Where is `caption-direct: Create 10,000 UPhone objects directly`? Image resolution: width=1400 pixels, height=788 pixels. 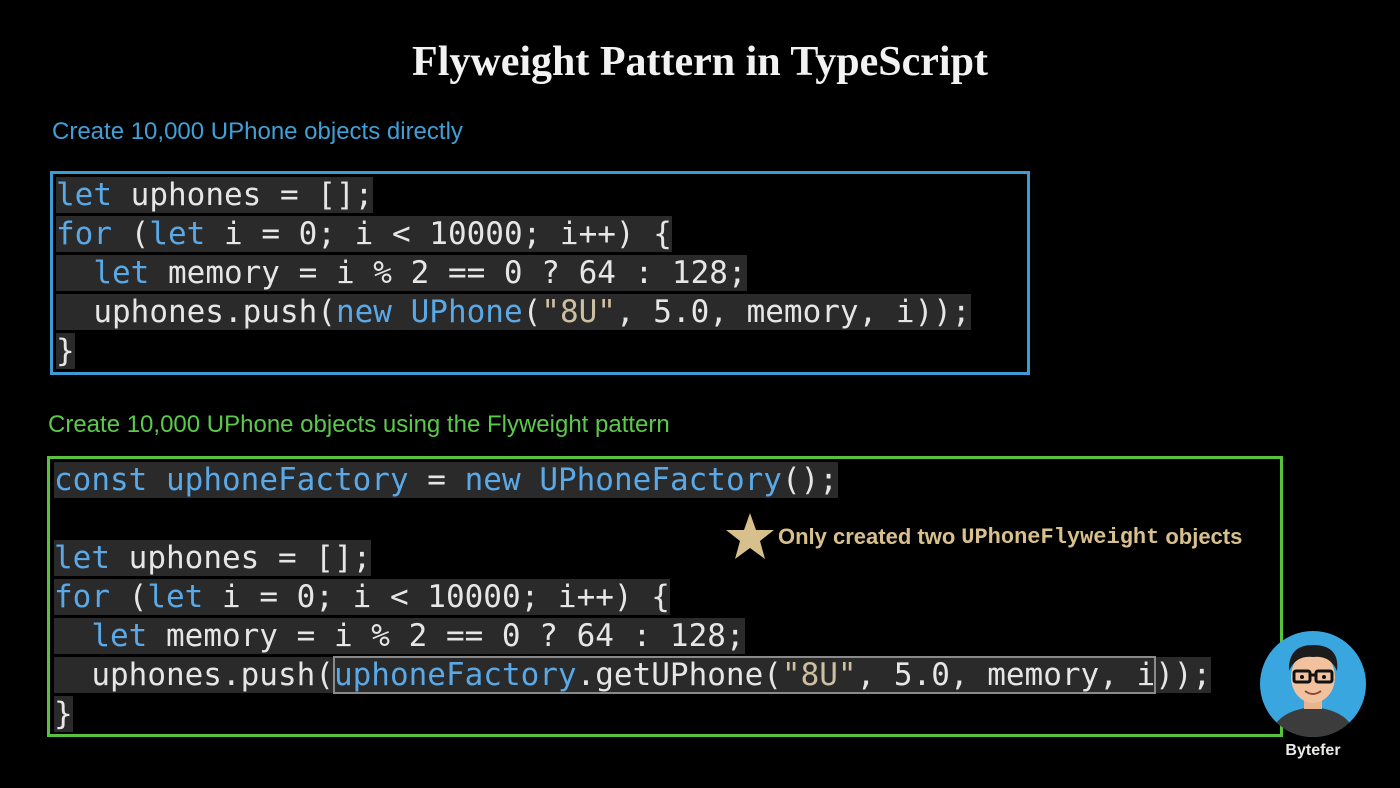 caption-direct: Create 10,000 UPhone objects directly is located at coordinates (257, 131).